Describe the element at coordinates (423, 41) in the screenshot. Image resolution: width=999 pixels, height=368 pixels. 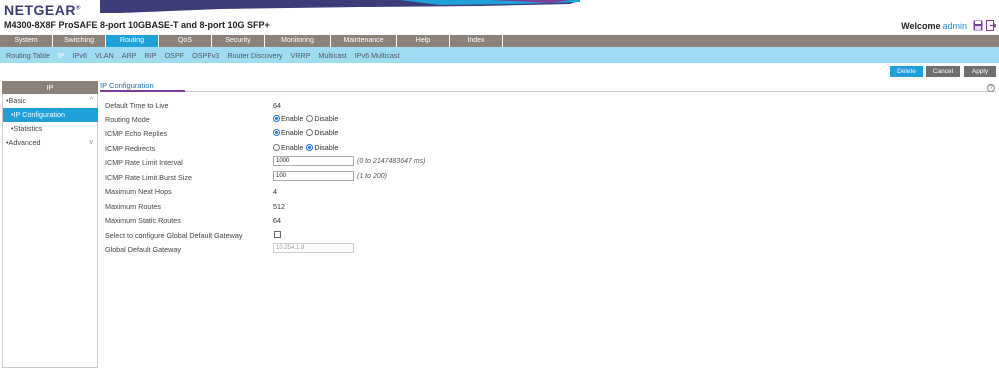
I see `tab-help: Help` at that location.